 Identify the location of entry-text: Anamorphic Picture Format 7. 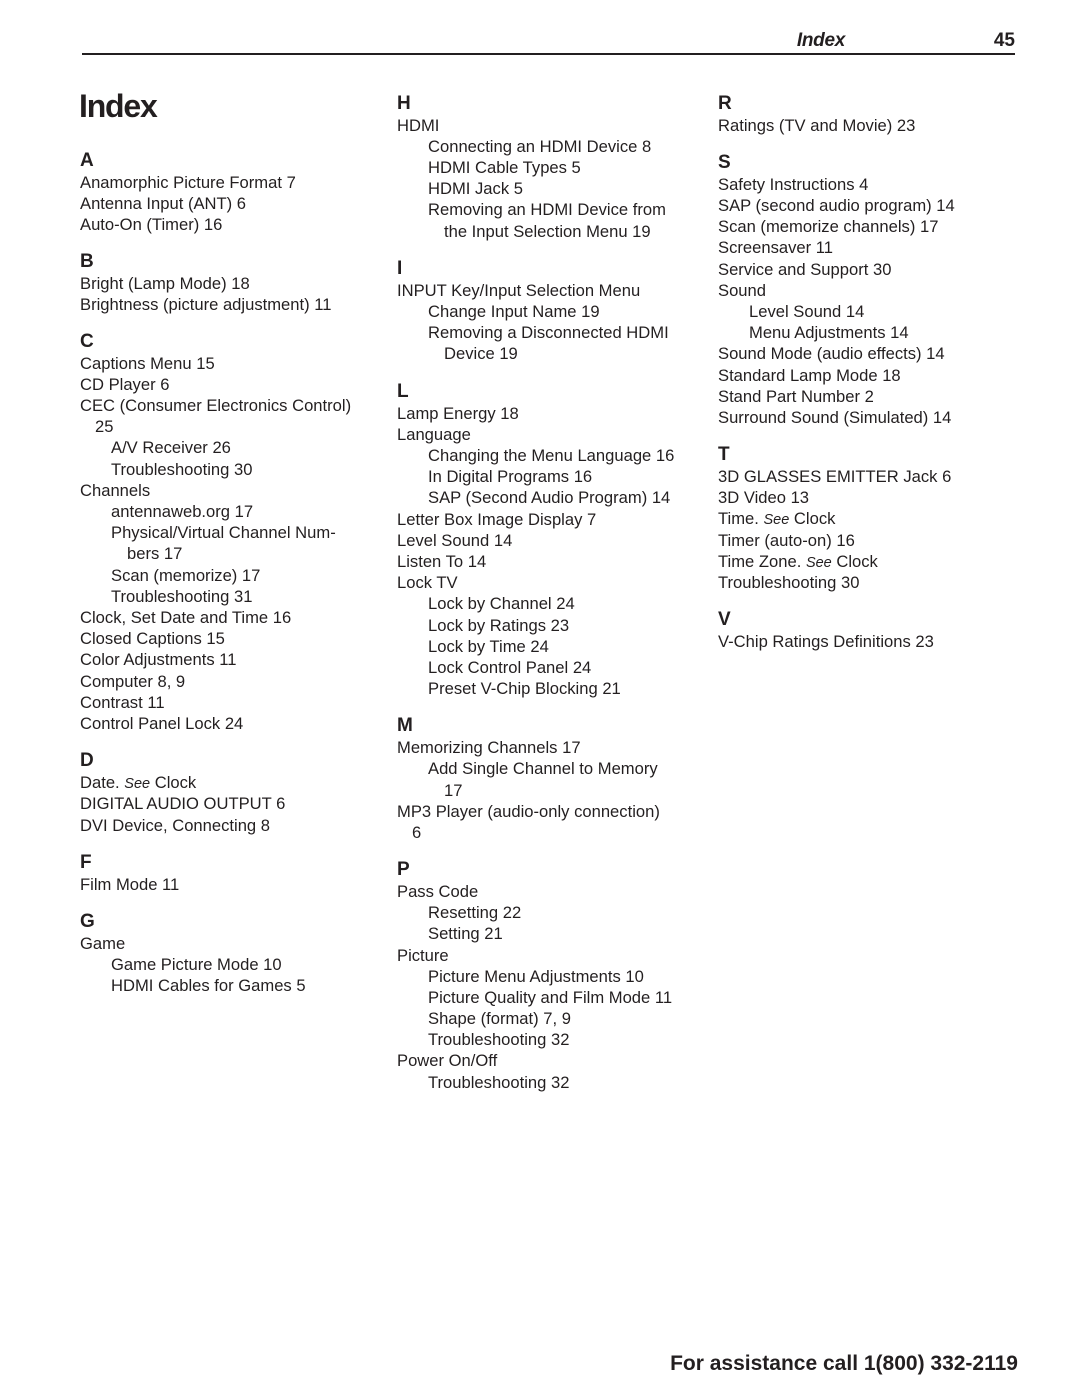
(188, 182).